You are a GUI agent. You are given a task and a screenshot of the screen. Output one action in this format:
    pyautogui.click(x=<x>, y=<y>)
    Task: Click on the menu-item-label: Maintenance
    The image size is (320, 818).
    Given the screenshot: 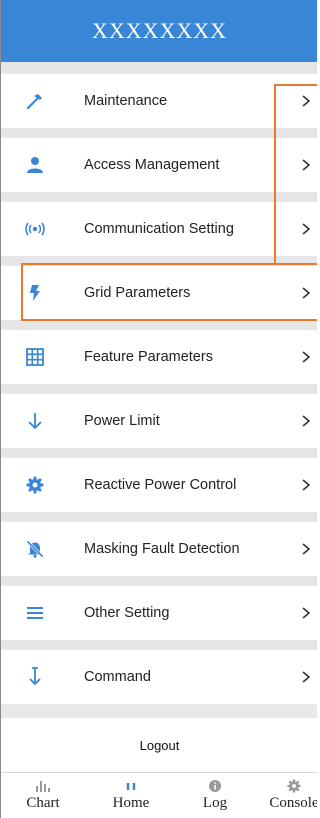 What is the action you would take?
    pyautogui.click(x=126, y=101)
    